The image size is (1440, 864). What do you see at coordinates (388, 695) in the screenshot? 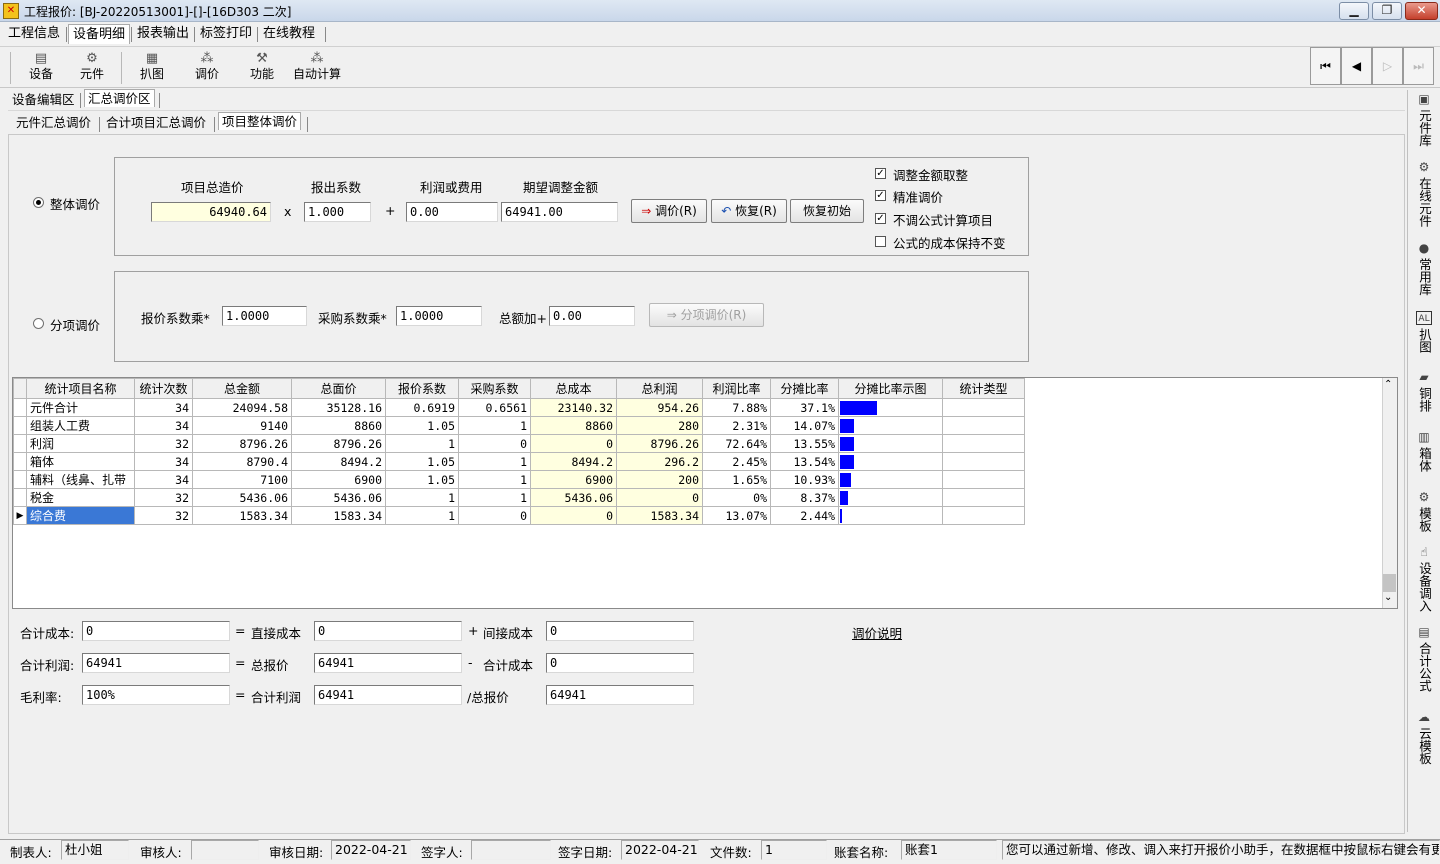
I see `total-profit-value-2: 64941` at bounding box center [388, 695].